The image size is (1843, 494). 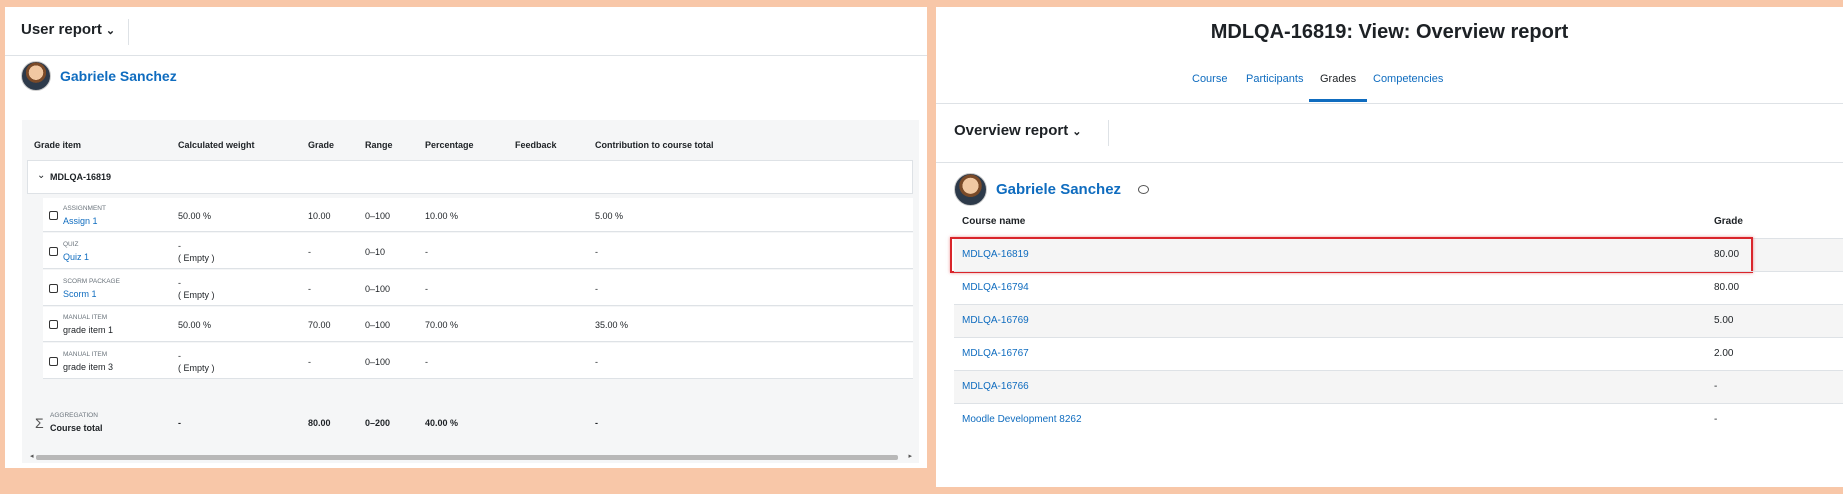 What do you see at coordinates (1724, 320) in the screenshot?
I see `course-grade: 5.00` at bounding box center [1724, 320].